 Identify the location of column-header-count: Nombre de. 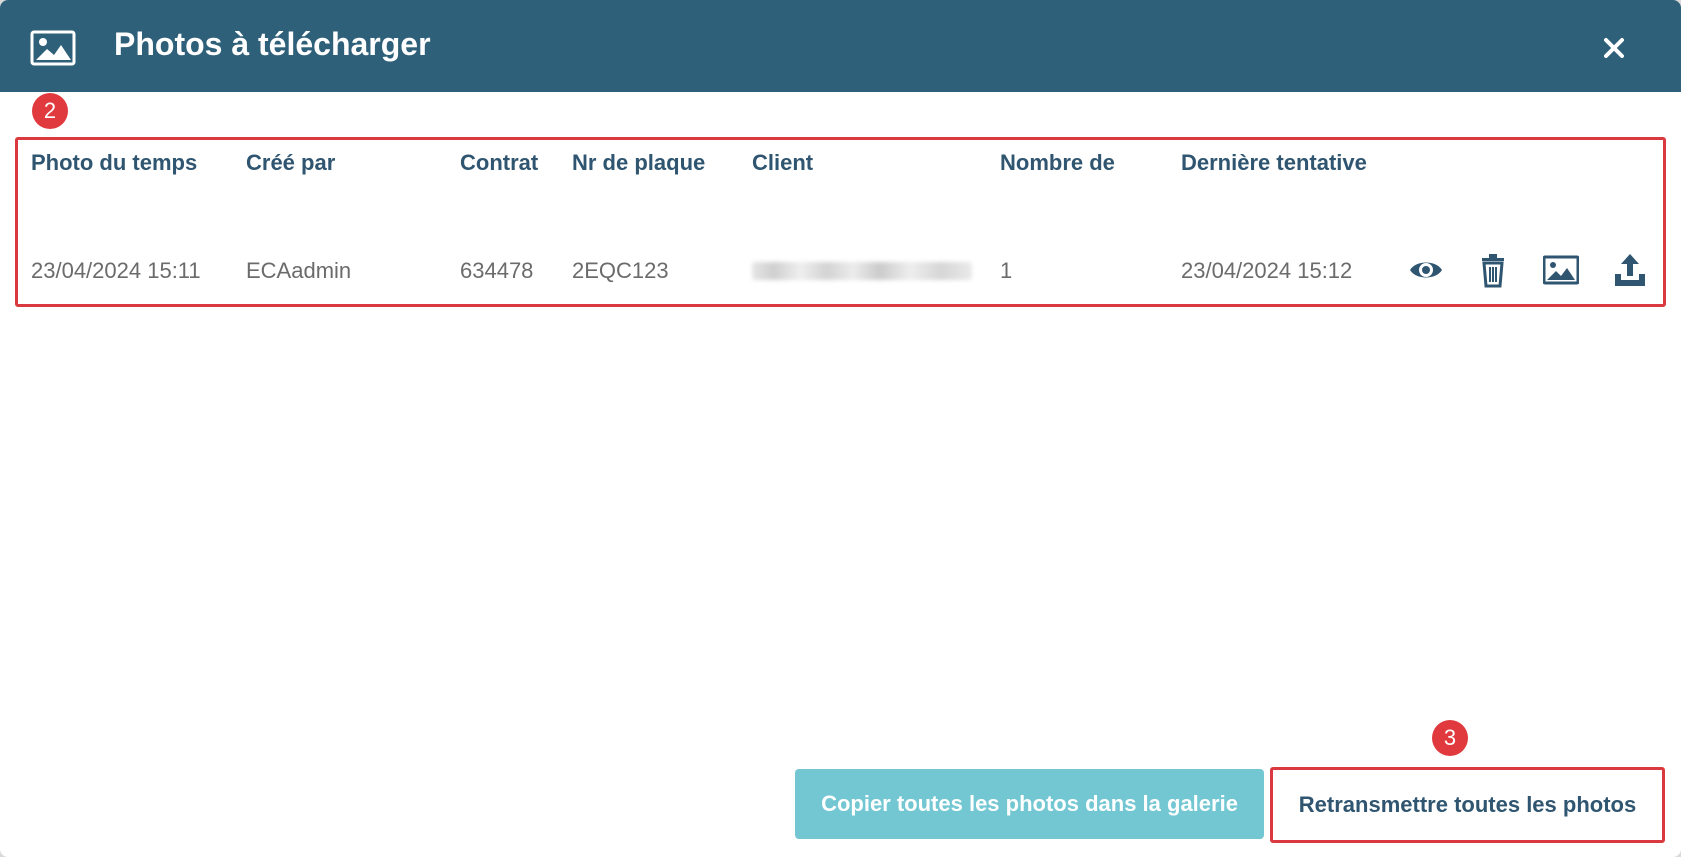
(1057, 162).